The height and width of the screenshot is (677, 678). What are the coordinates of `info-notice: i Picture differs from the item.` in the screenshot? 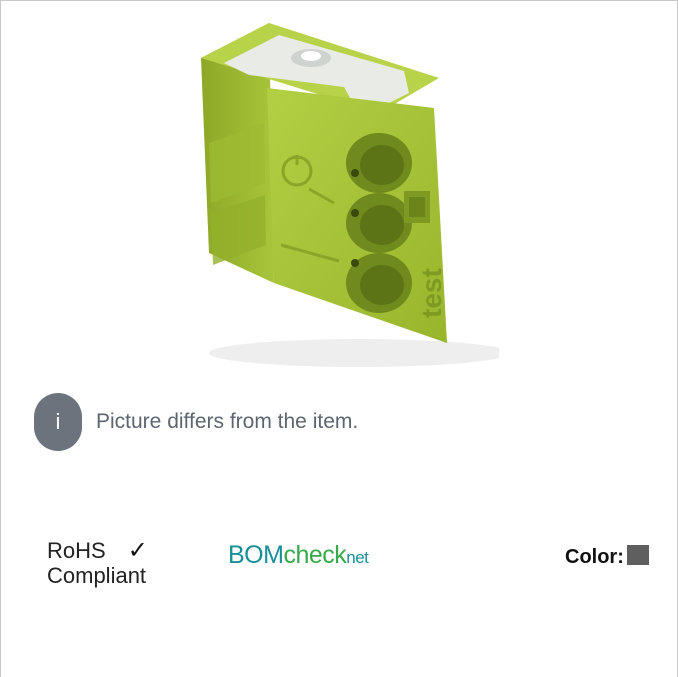 It's located at (196, 422).